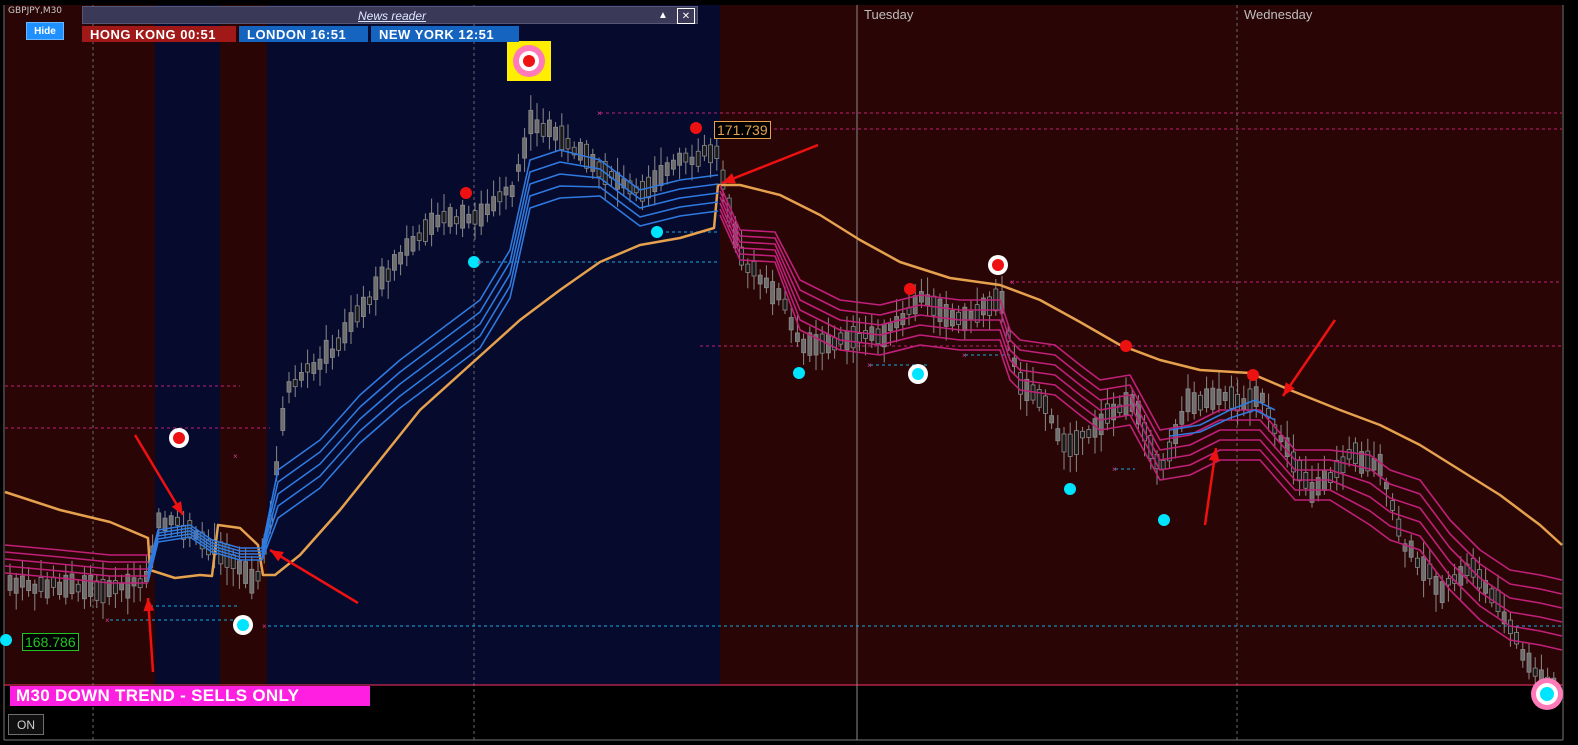  I want to click on target-dot, so click(529, 61).